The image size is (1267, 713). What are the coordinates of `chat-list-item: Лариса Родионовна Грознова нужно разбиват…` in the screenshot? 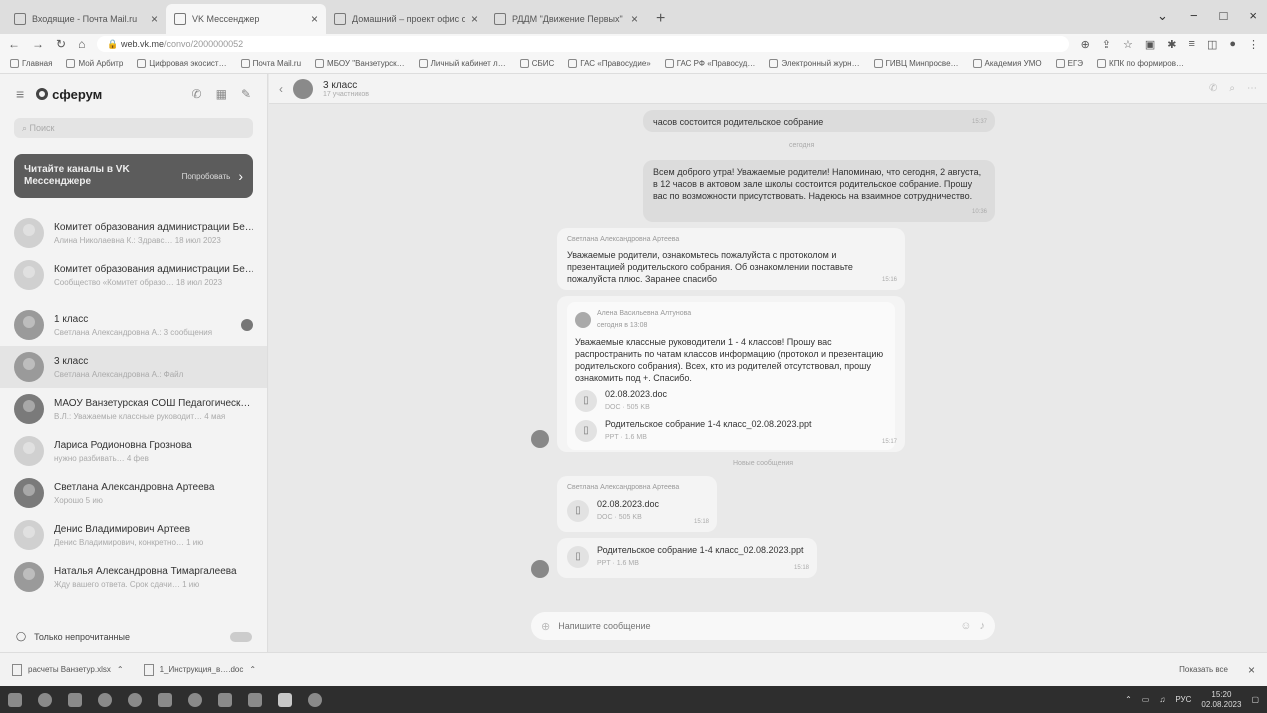 It's located at (133, 451).